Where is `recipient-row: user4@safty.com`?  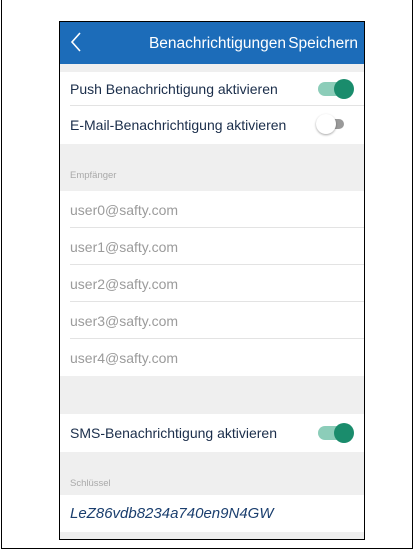 recipient-row: user4@safty.com is located at coordinates (212, 357).